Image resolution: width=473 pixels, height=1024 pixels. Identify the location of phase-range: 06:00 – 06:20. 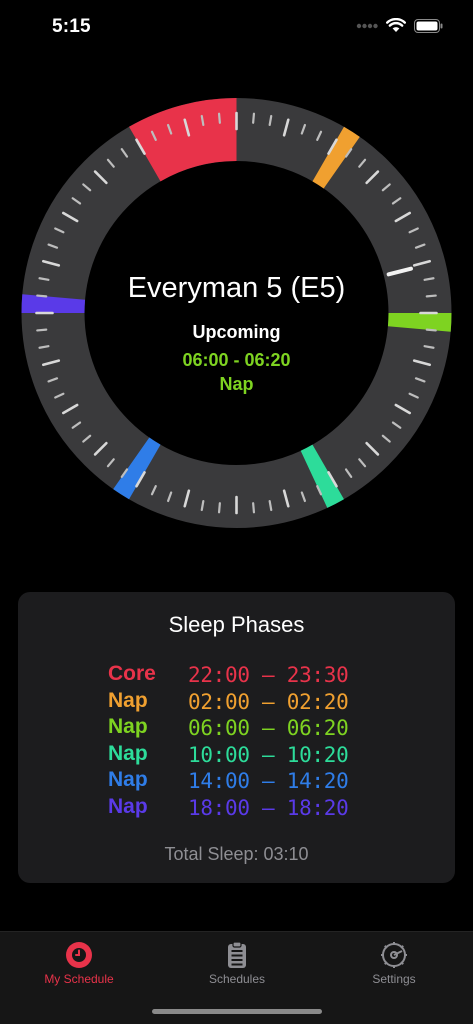
(268, 728).